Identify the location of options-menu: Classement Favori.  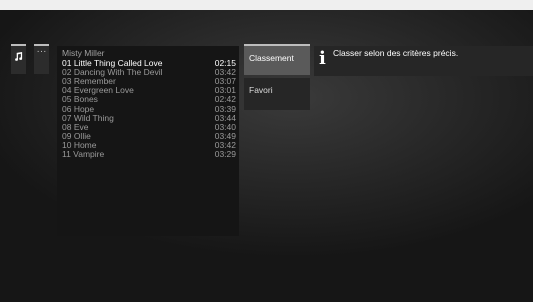
(277, 78).